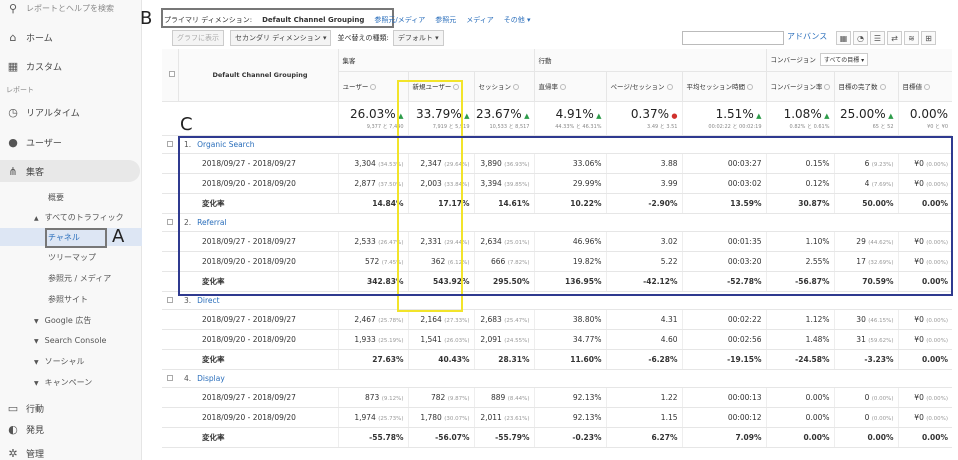  I want to click on table-cell: 34.77%, so click(569, 339).